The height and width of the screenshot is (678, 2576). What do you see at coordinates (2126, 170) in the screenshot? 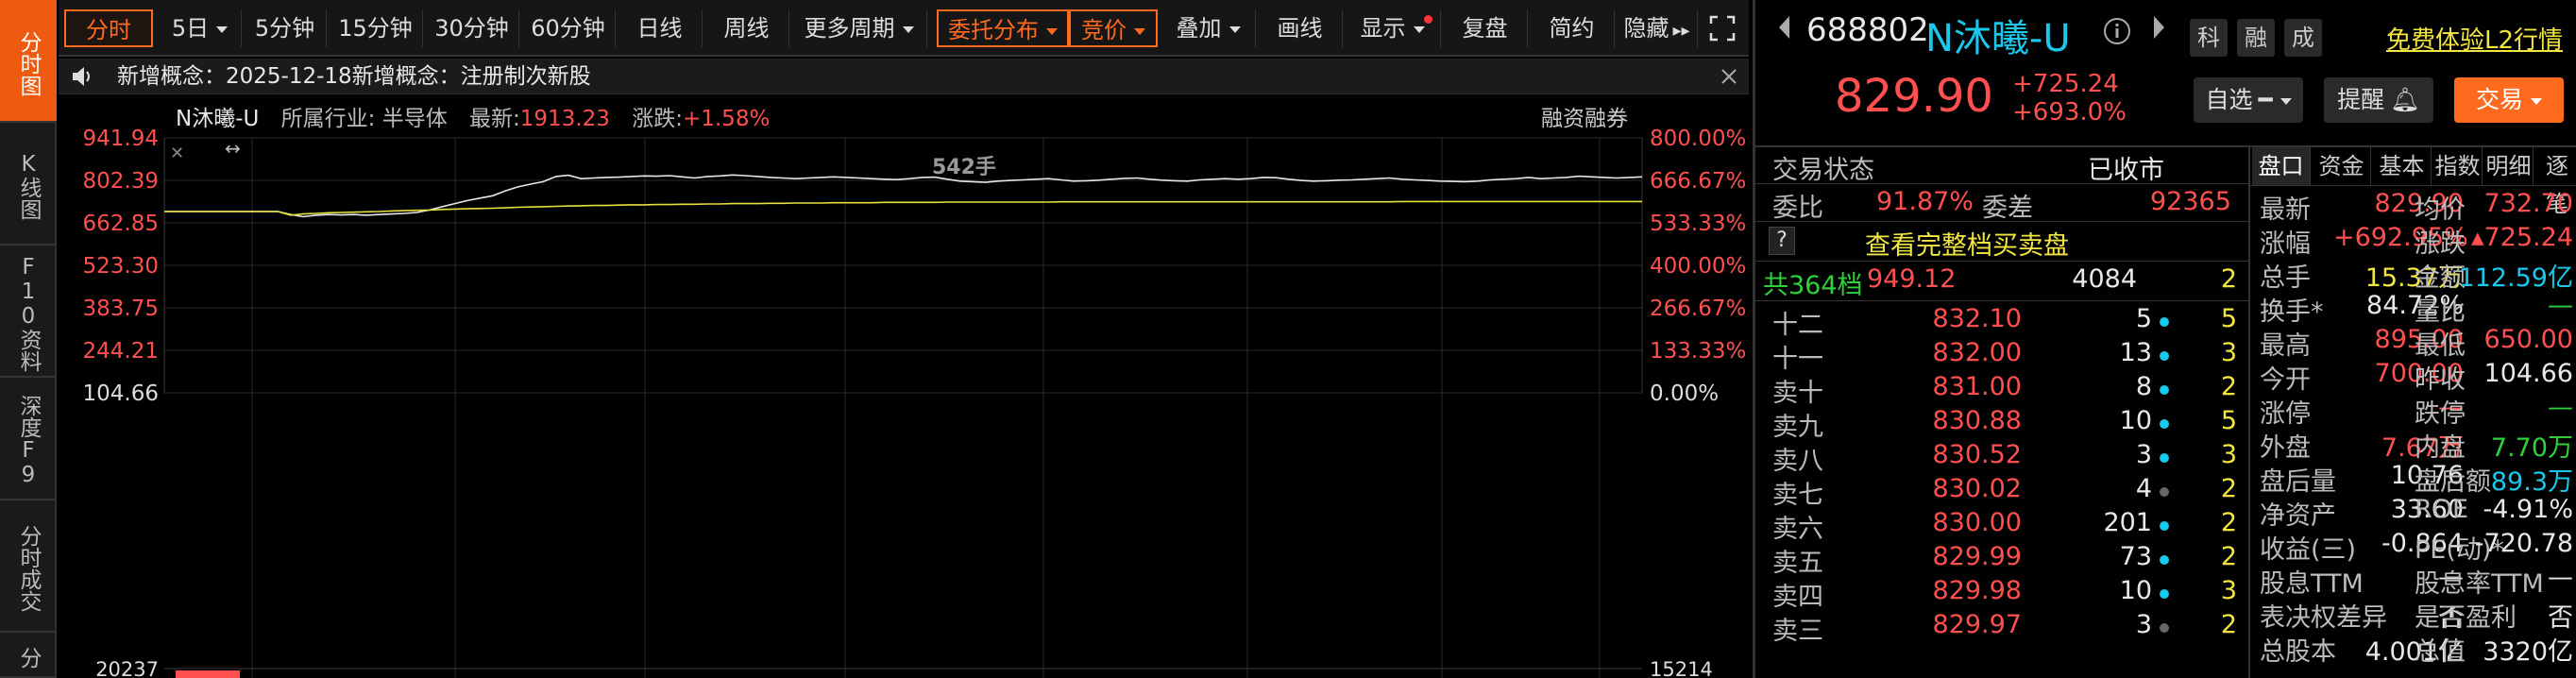
I see `trade-status-value: 已收市` at bounding box center [2126, 170].